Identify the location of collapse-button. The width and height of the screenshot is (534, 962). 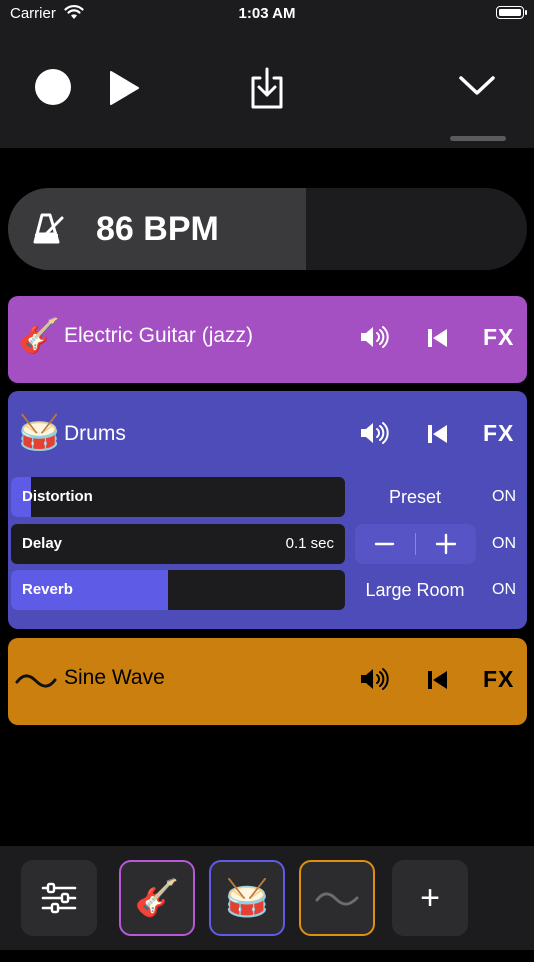
(477, 88).